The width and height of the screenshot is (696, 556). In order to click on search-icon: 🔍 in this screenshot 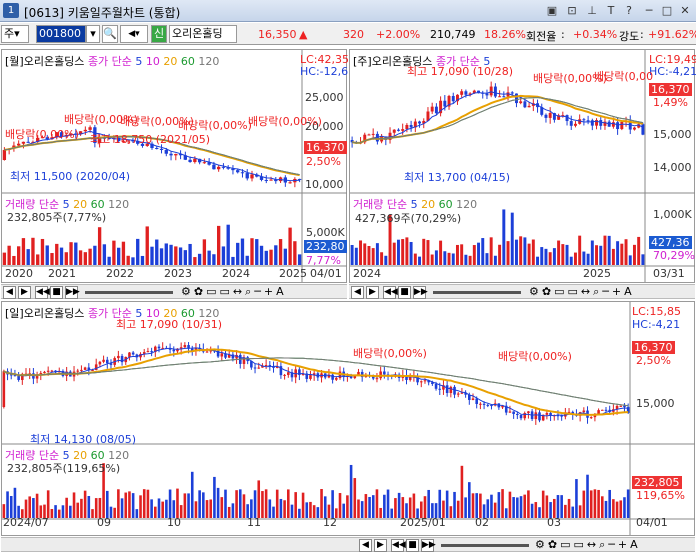, I will do `click(110, 34)`.